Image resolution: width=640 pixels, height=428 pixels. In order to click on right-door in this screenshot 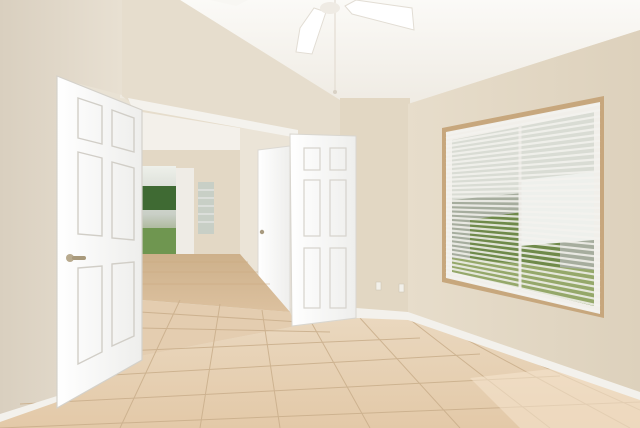, I will do `click(323, 230)`.